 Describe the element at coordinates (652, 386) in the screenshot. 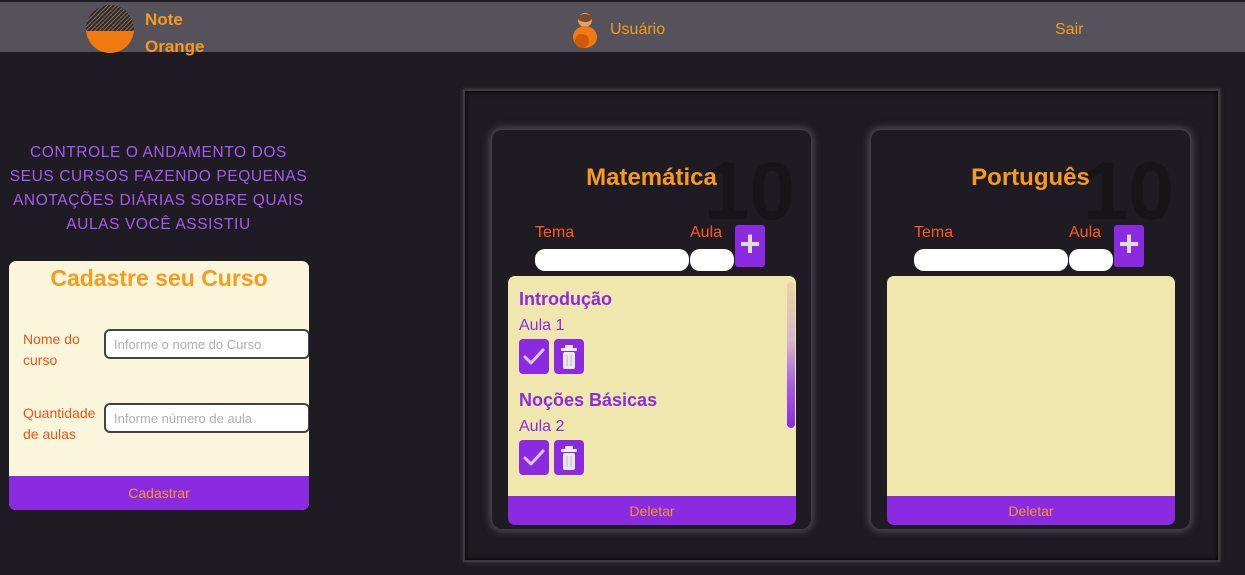

I see `lesson-list: Introdução Aula 1 Noções Básicas Aula 2` at that location.